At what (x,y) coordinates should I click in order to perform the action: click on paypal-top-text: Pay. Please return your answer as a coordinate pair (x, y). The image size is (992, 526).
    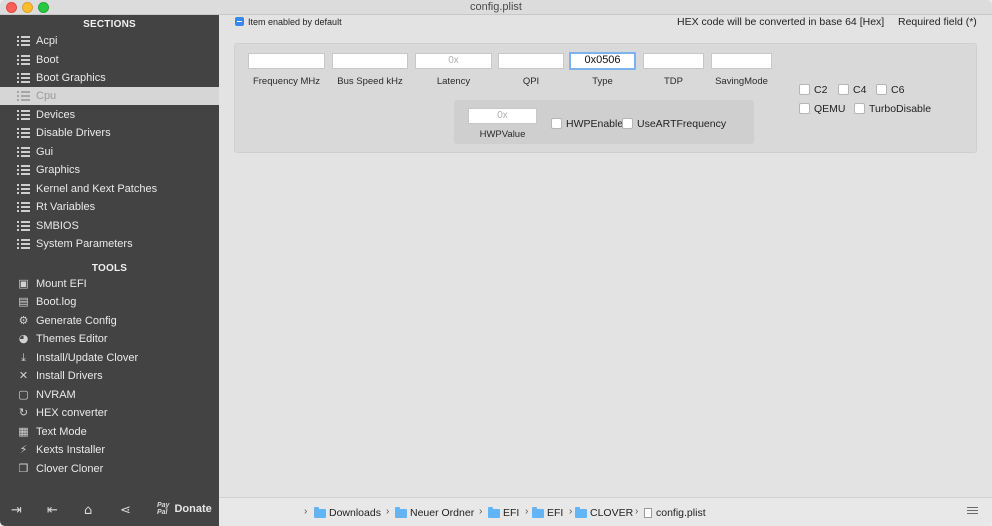
    Looking at the image, I should click on (163, 505).